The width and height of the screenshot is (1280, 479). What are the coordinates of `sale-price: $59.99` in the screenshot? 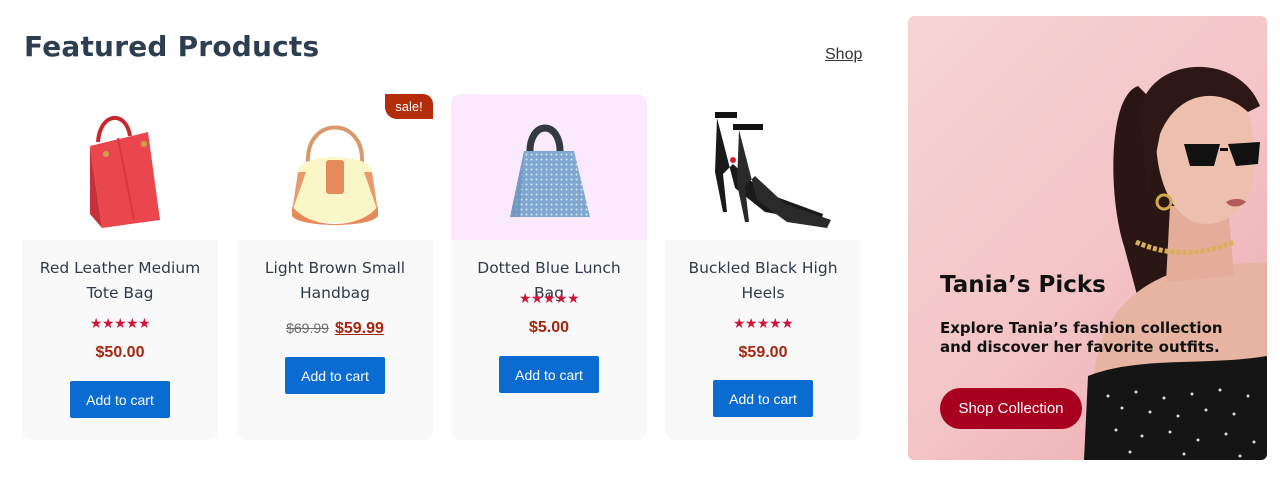 It's located at (359, 328).